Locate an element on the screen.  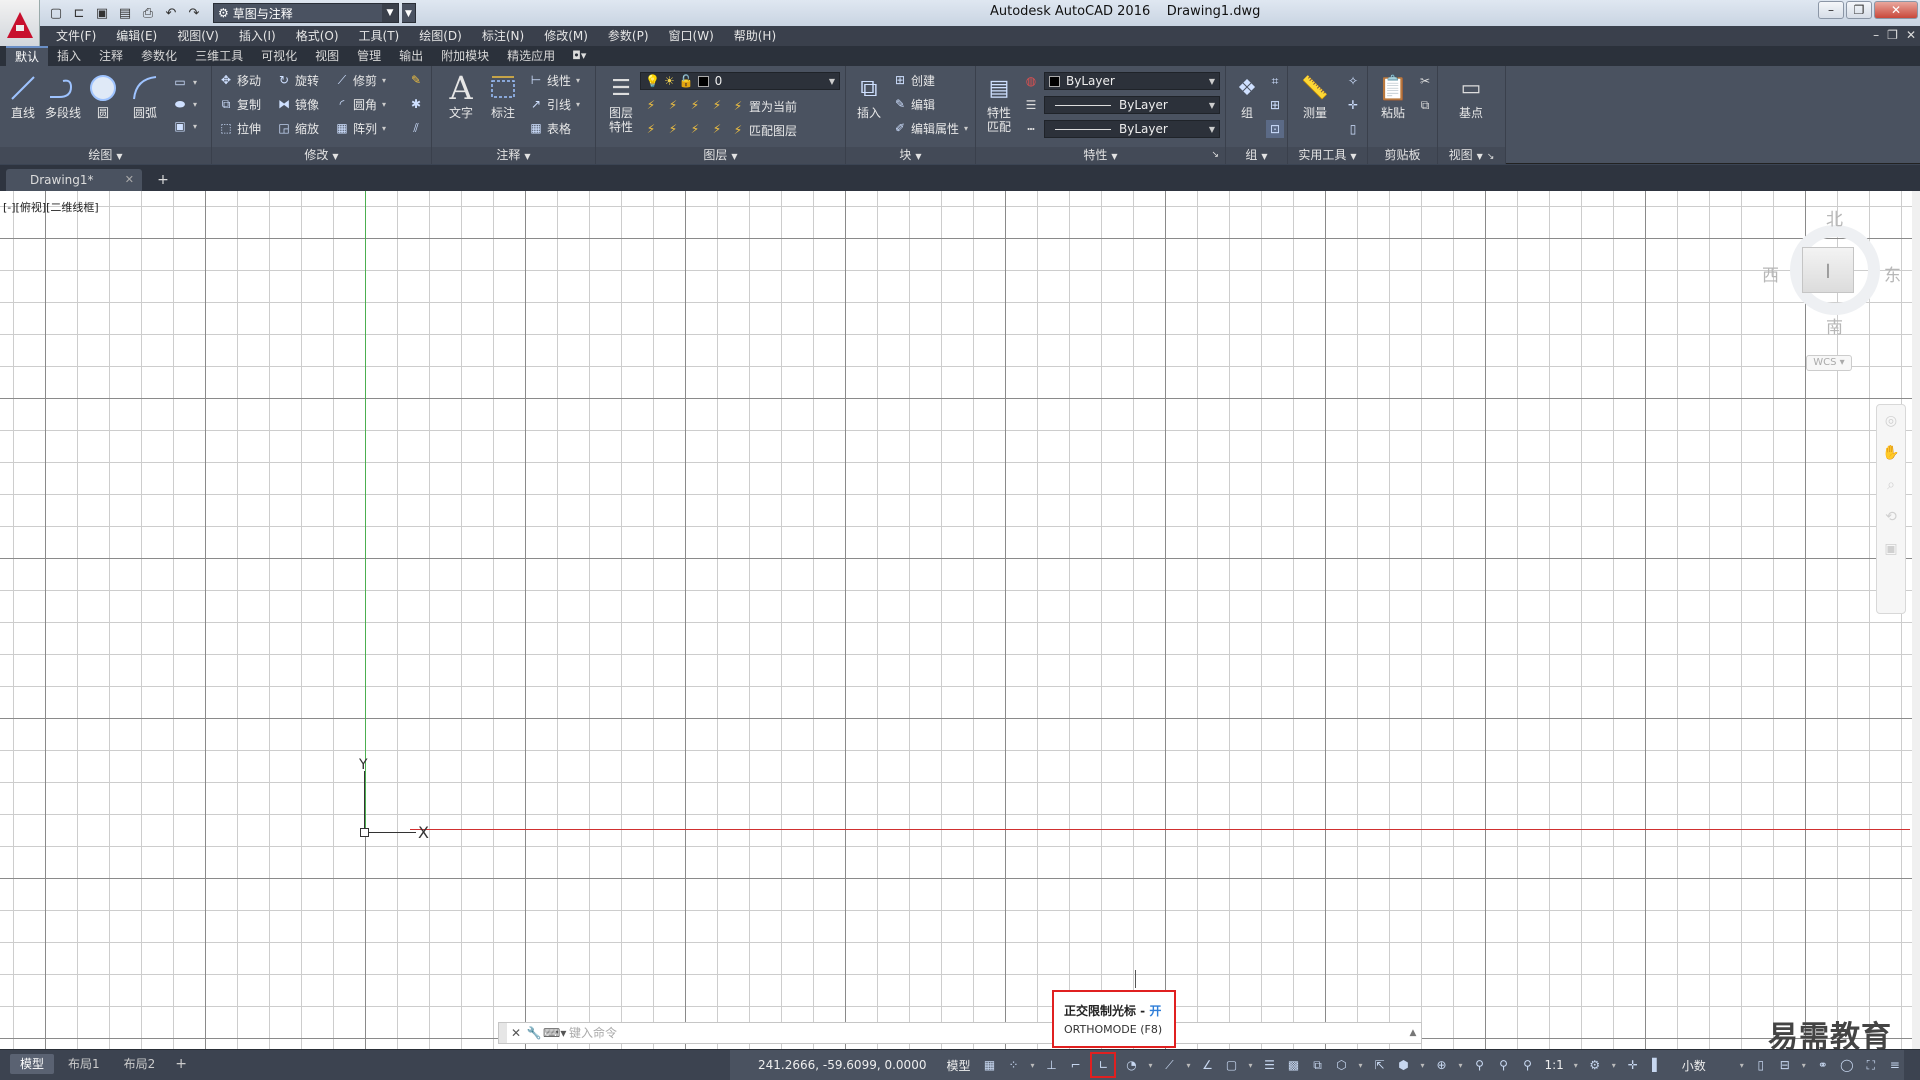
array-button: ▦ 阵列 ▾ is located at coordinates (360, 128).